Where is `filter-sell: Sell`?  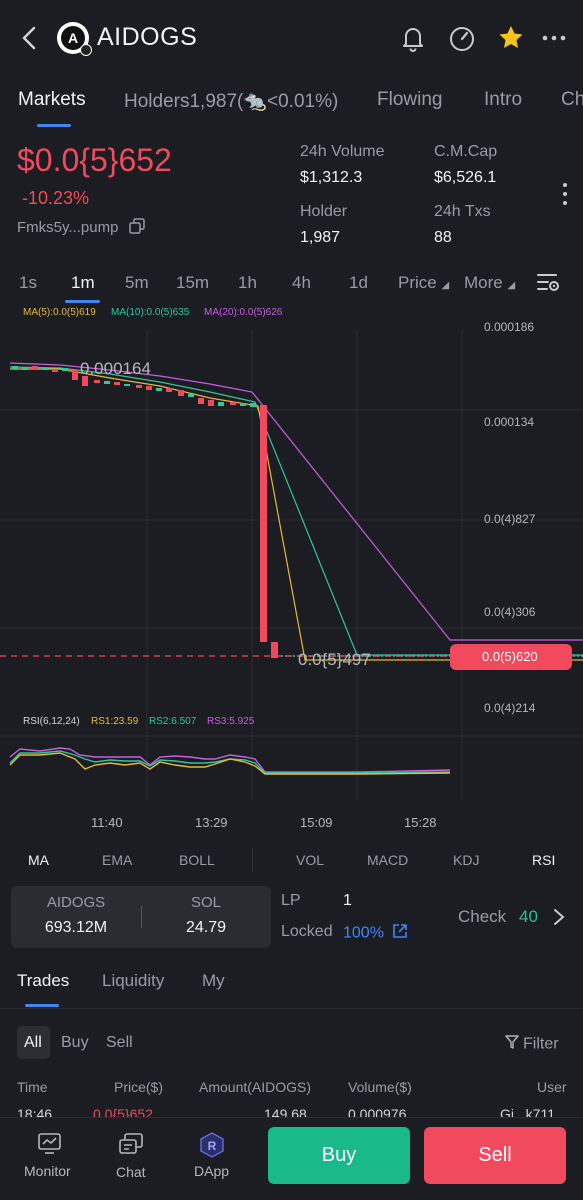 filter-sell: Sell is located at coordinates (119, 1043).